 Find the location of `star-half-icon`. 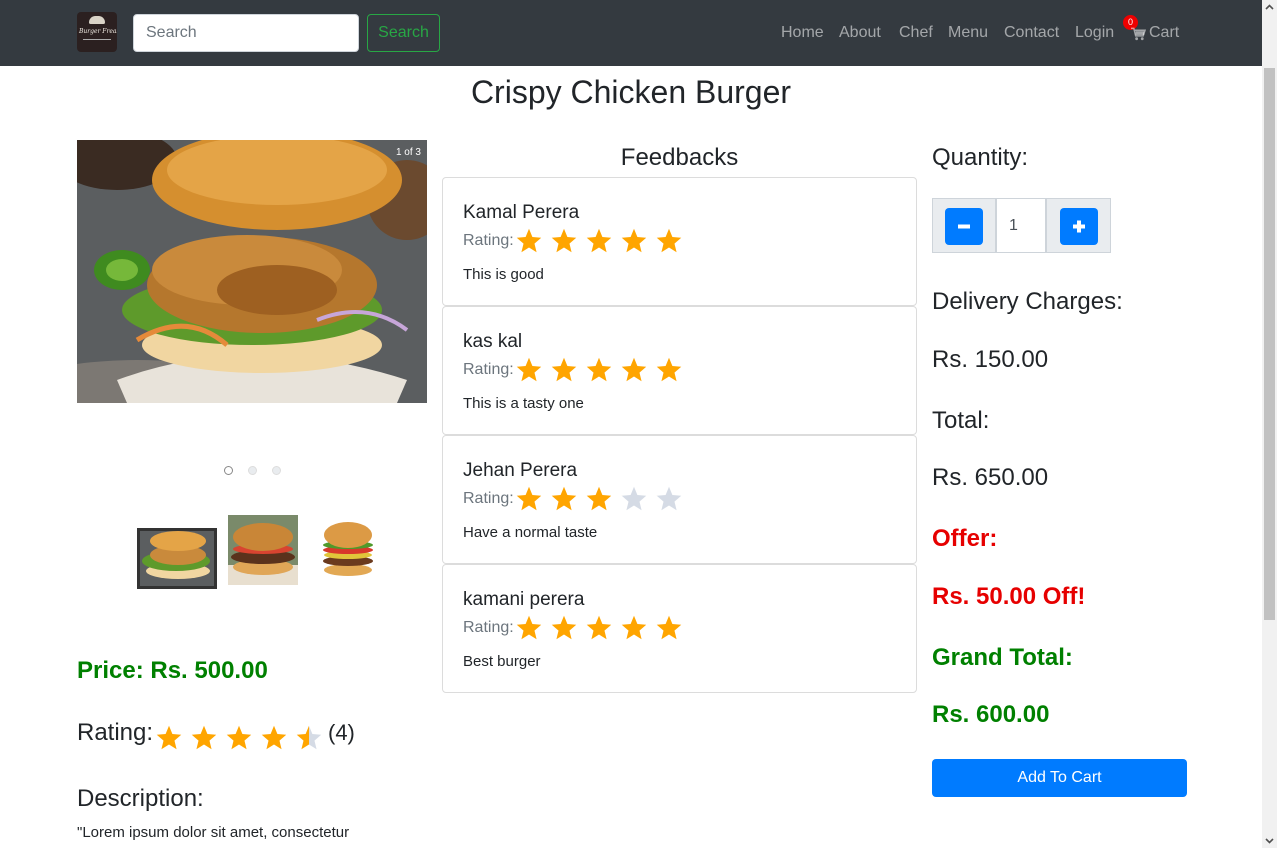

star-half-icon is located at coordinates (309, 737).